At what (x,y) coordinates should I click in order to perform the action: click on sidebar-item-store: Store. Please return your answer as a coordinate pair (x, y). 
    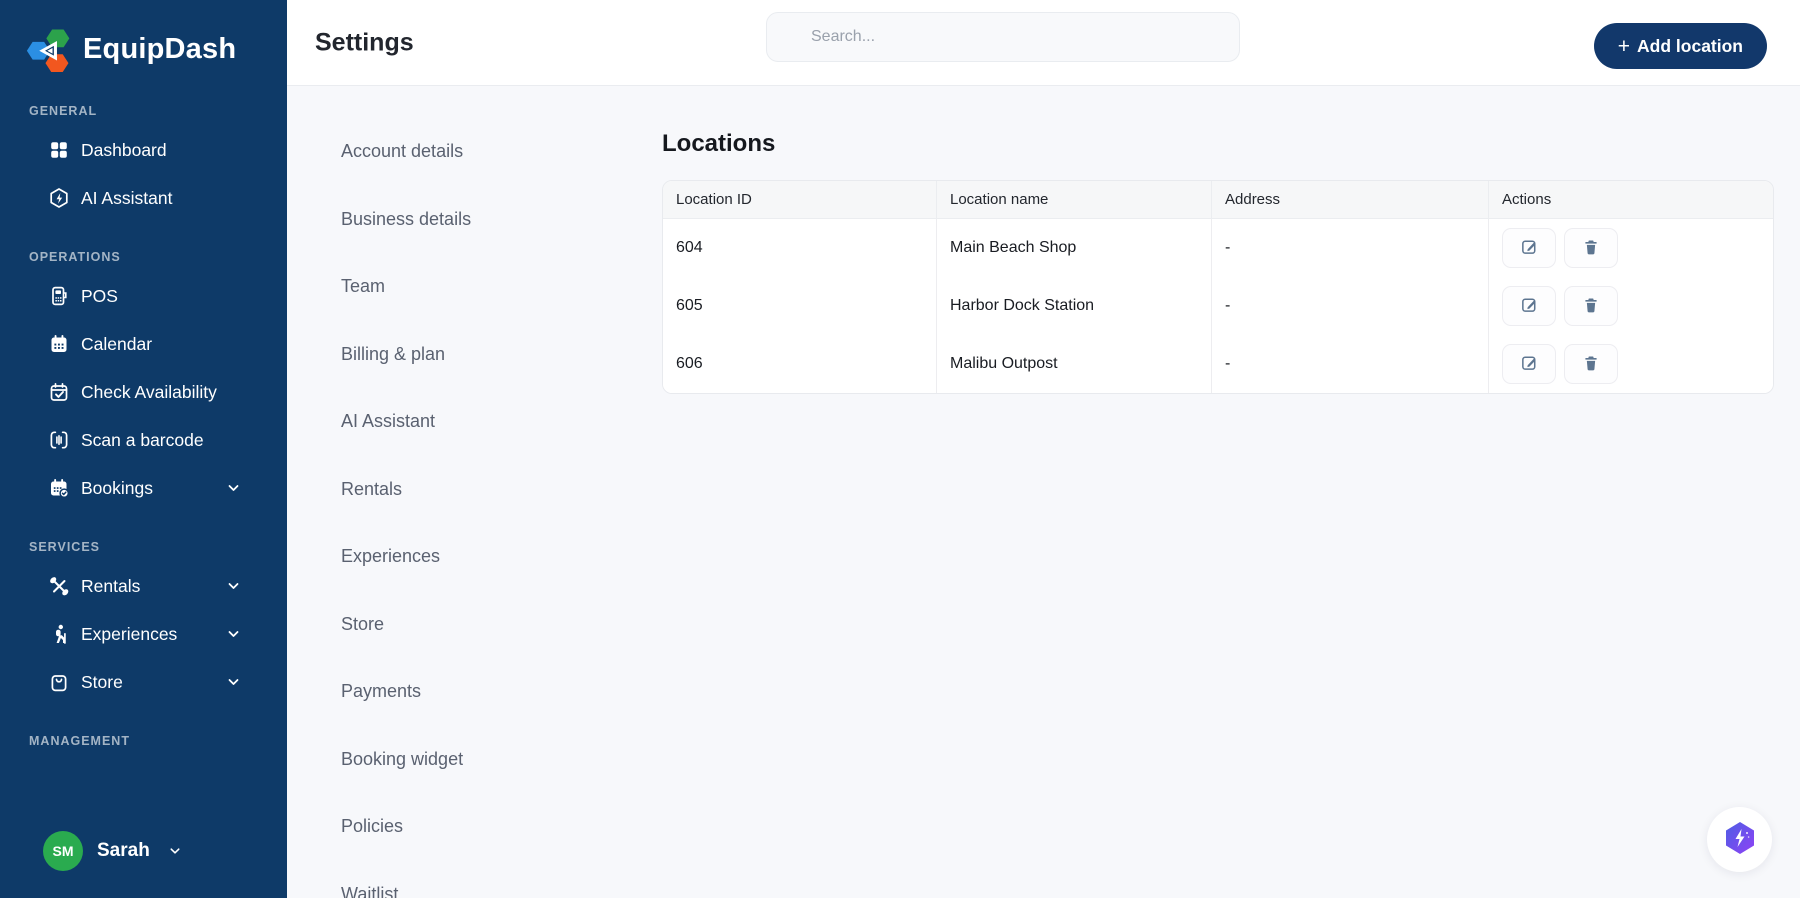
    Looking at the image, I should click on (158, 682).